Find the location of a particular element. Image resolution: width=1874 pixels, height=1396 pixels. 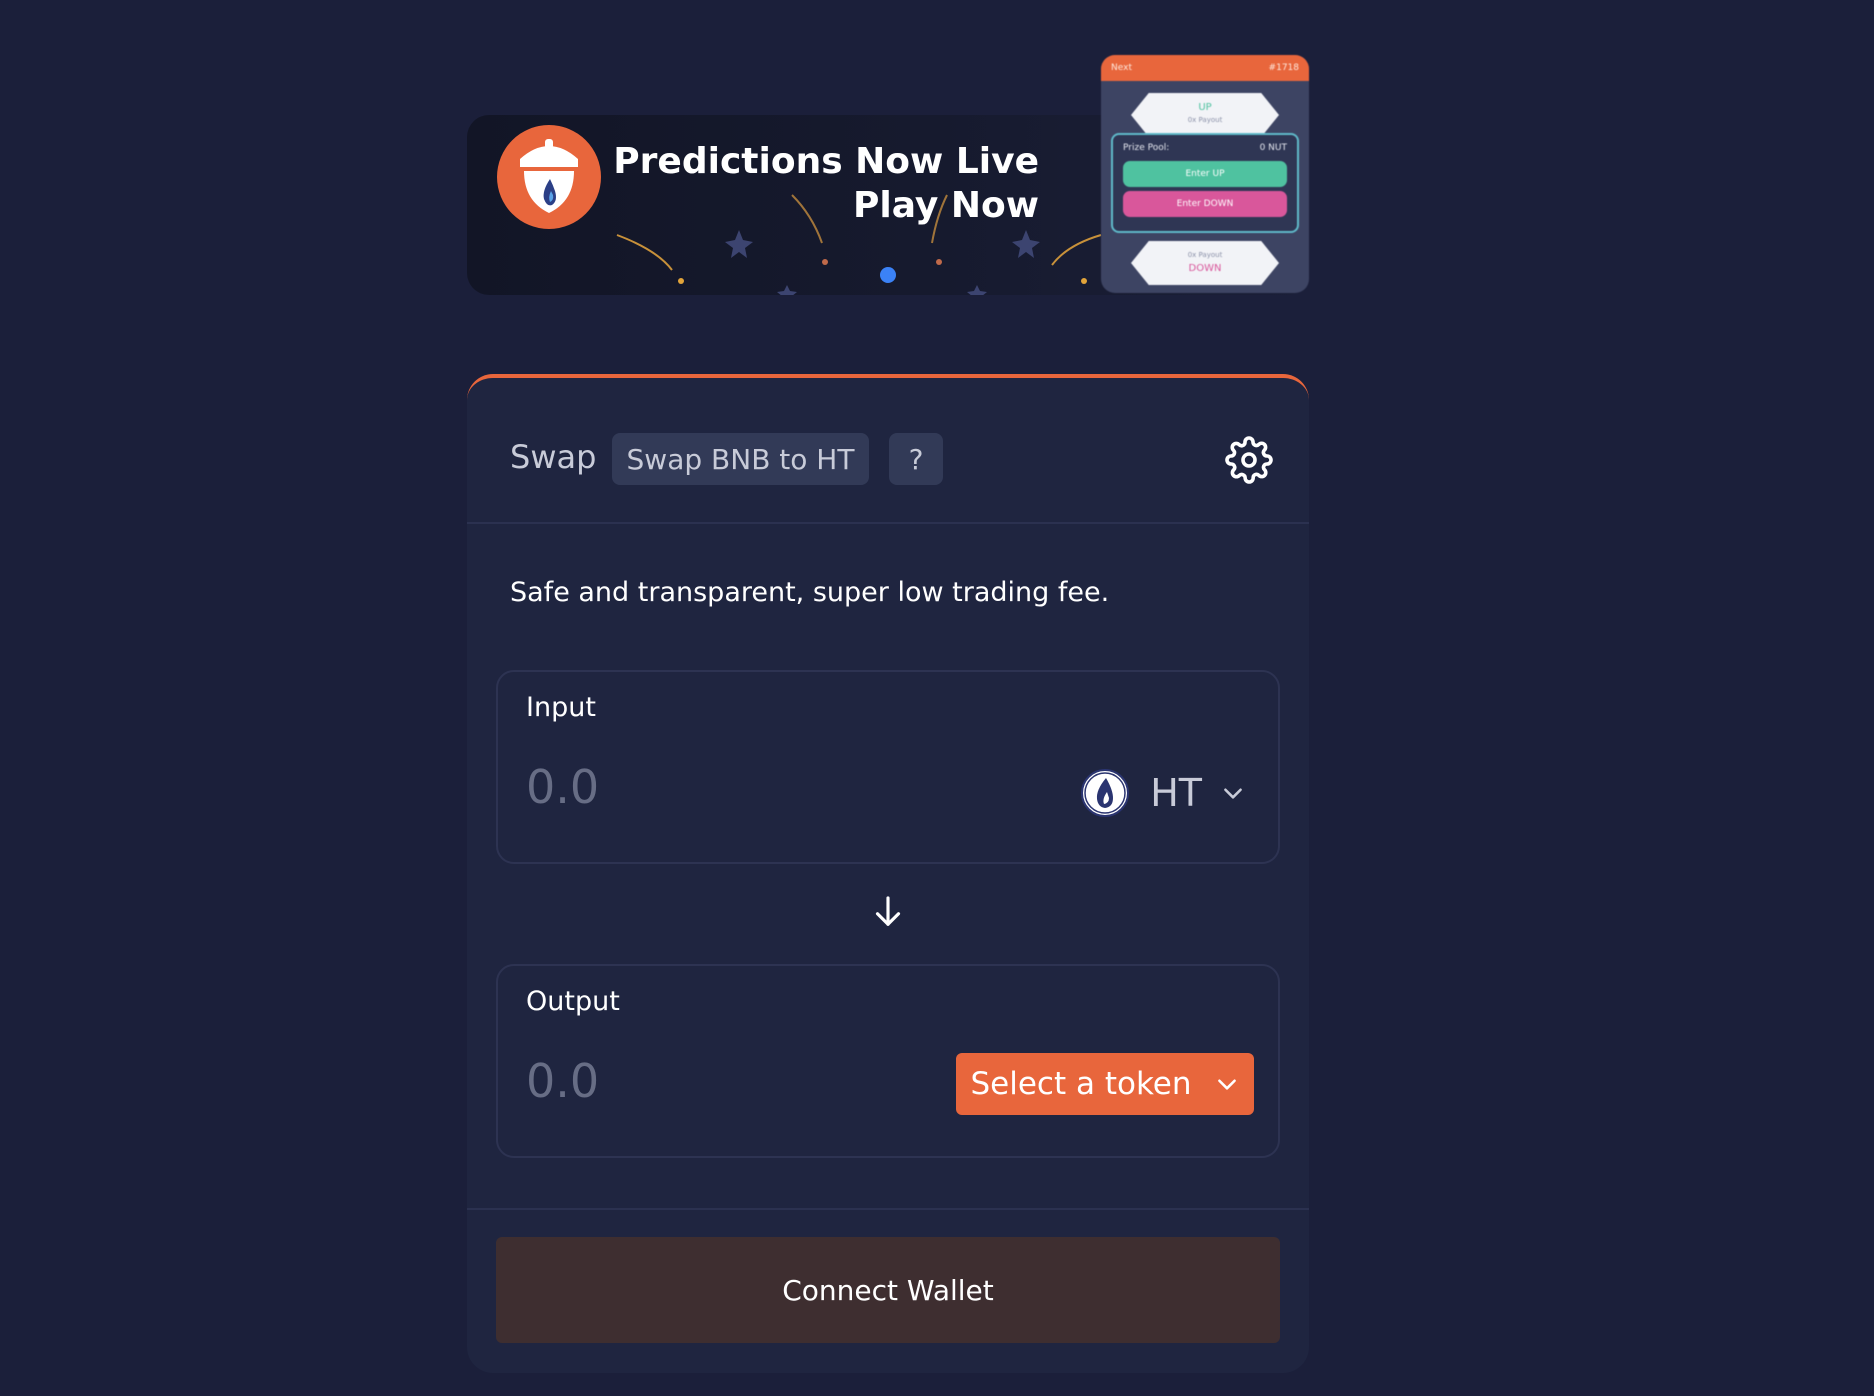

phone-prize-box: Prize Pool: 0 NUT Enter UP Enter DOWN is located at coordinates (1205, 183).